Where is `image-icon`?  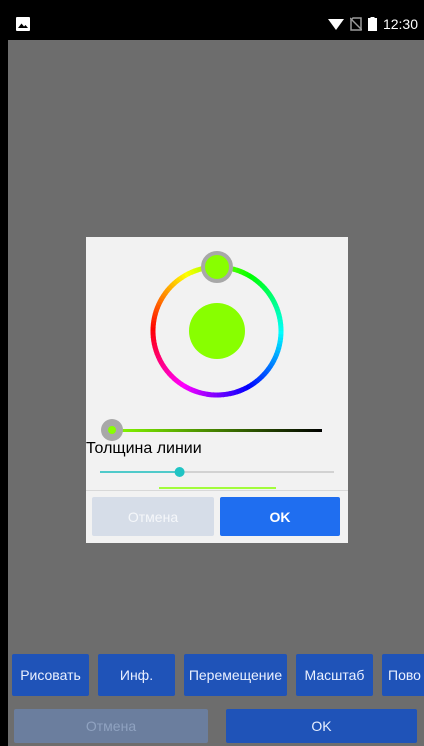 image-icon is located at coordinates (23, 24).